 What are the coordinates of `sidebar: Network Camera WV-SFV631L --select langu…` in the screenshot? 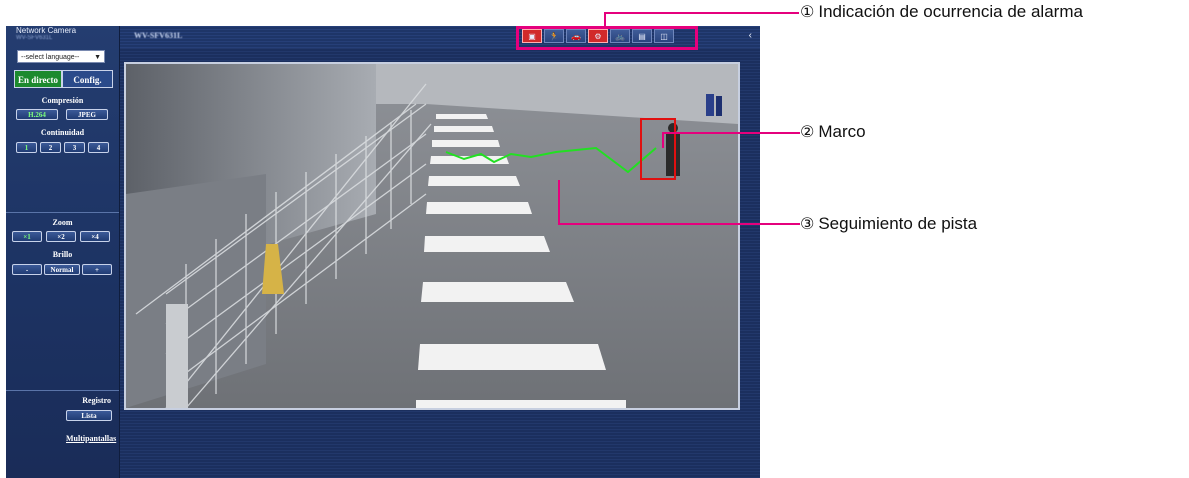 It's located at (63, 252).